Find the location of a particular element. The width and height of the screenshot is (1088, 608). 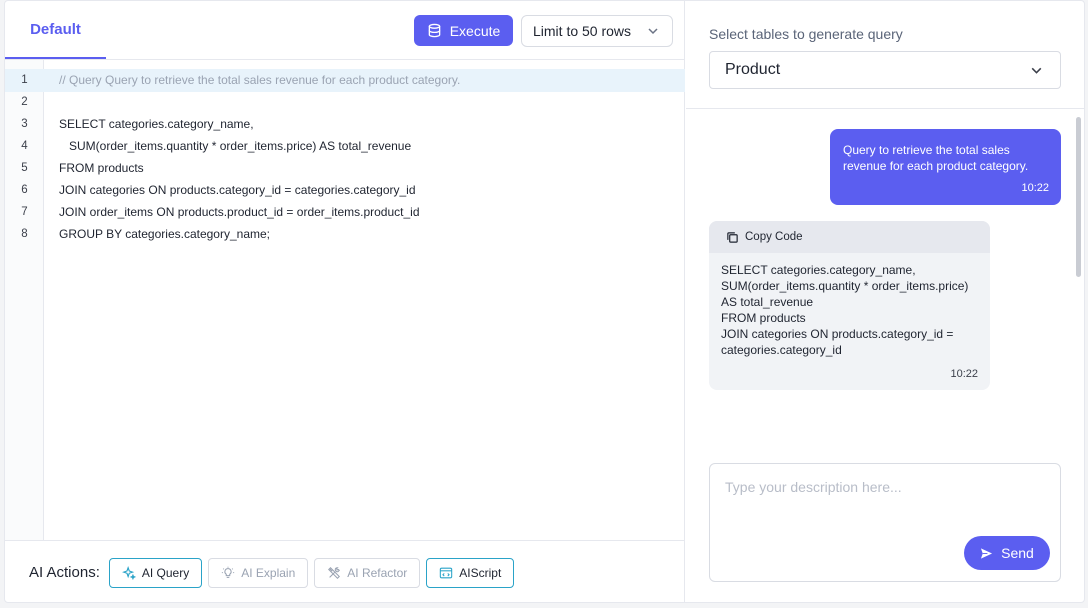

user-message-line: Query to retrieve the total sales is located at coordinates (926, 150).